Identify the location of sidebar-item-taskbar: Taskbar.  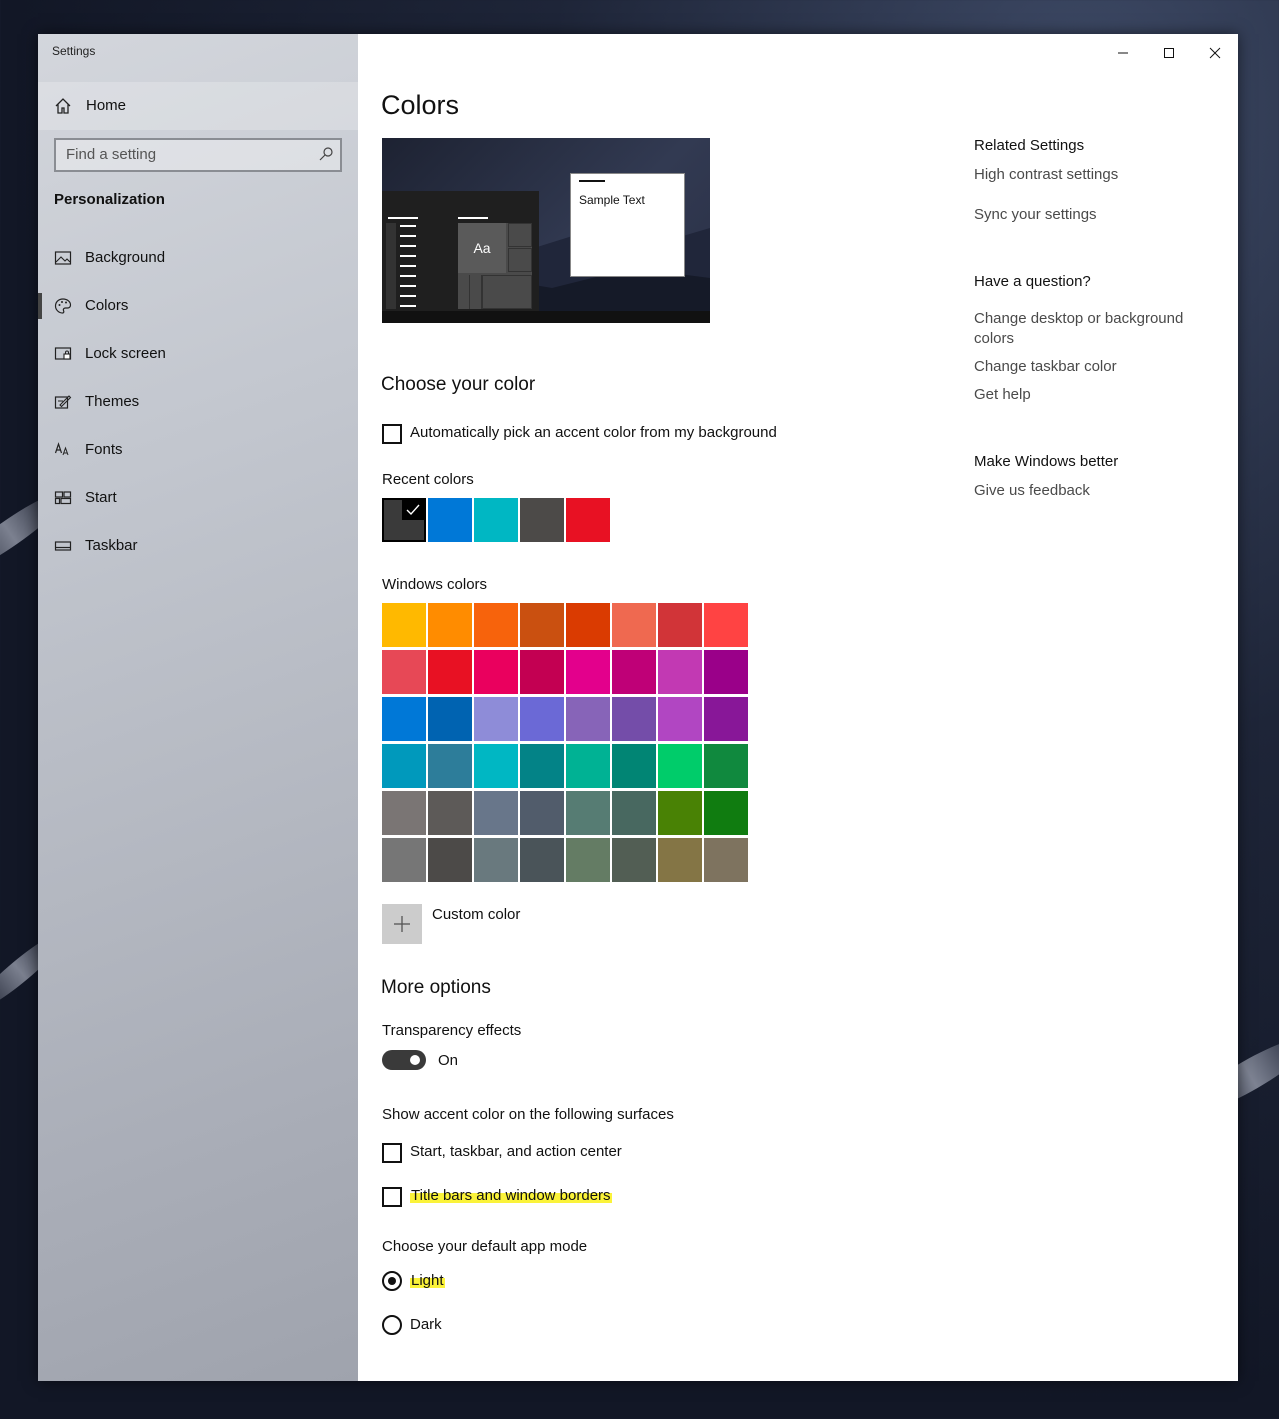
(198, 546).